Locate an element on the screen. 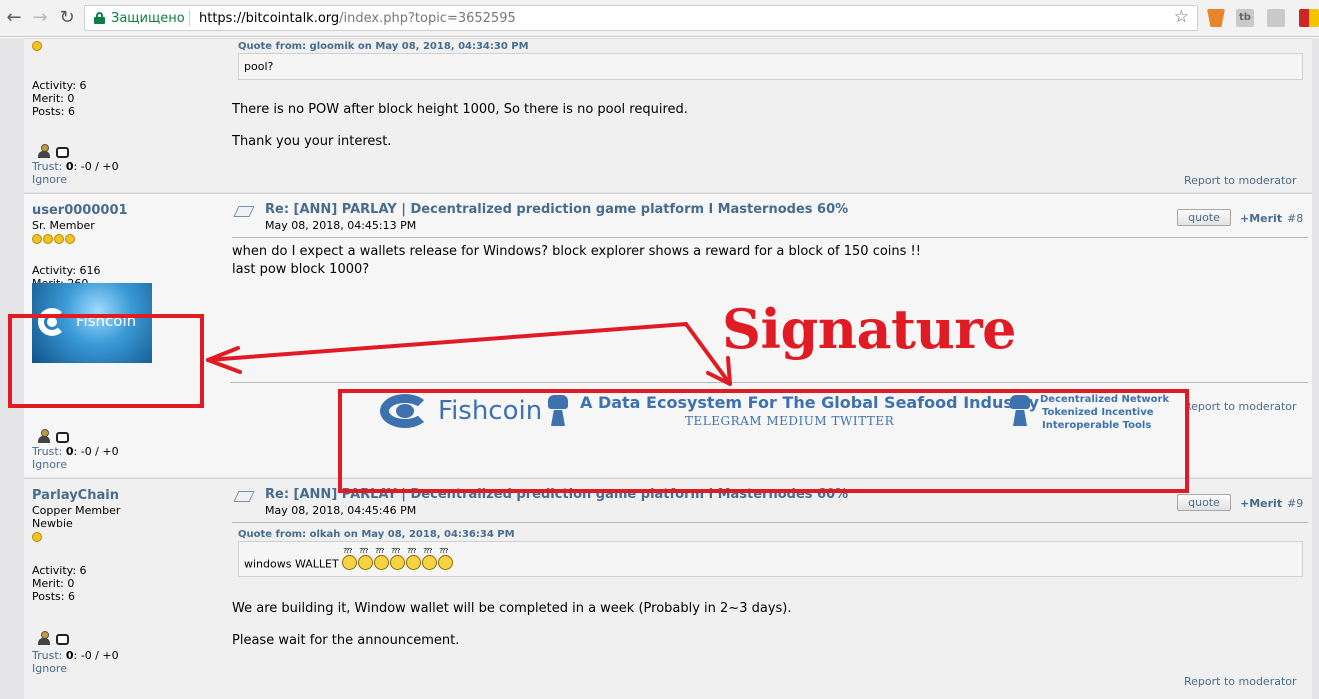 The width and height of the screenshot is (1319, 699). posts-stat: Posts: 6 is located at coordinates (53, 111).